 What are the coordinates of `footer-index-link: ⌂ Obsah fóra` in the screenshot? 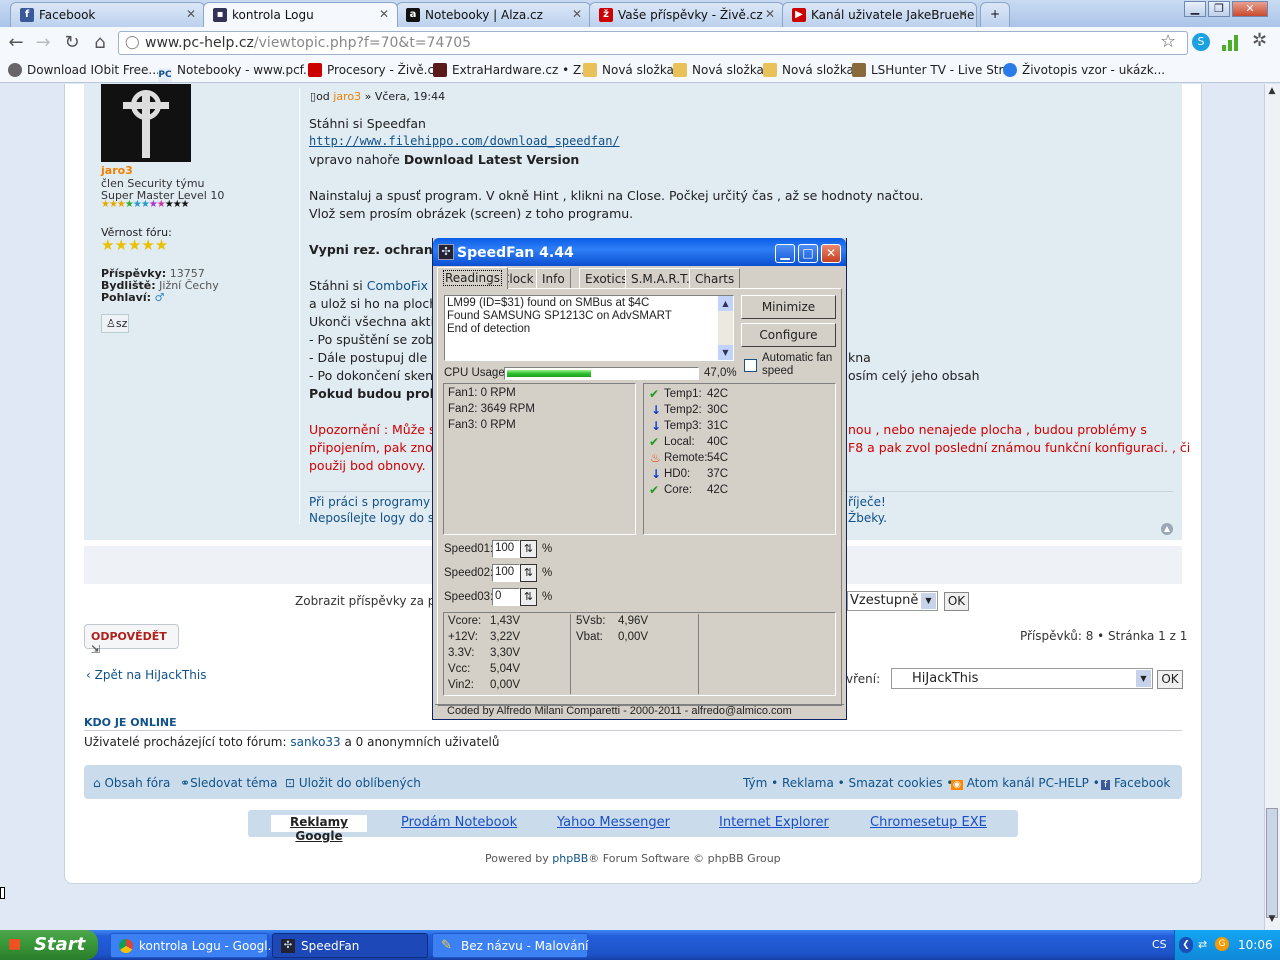 It's located at (131, 783).